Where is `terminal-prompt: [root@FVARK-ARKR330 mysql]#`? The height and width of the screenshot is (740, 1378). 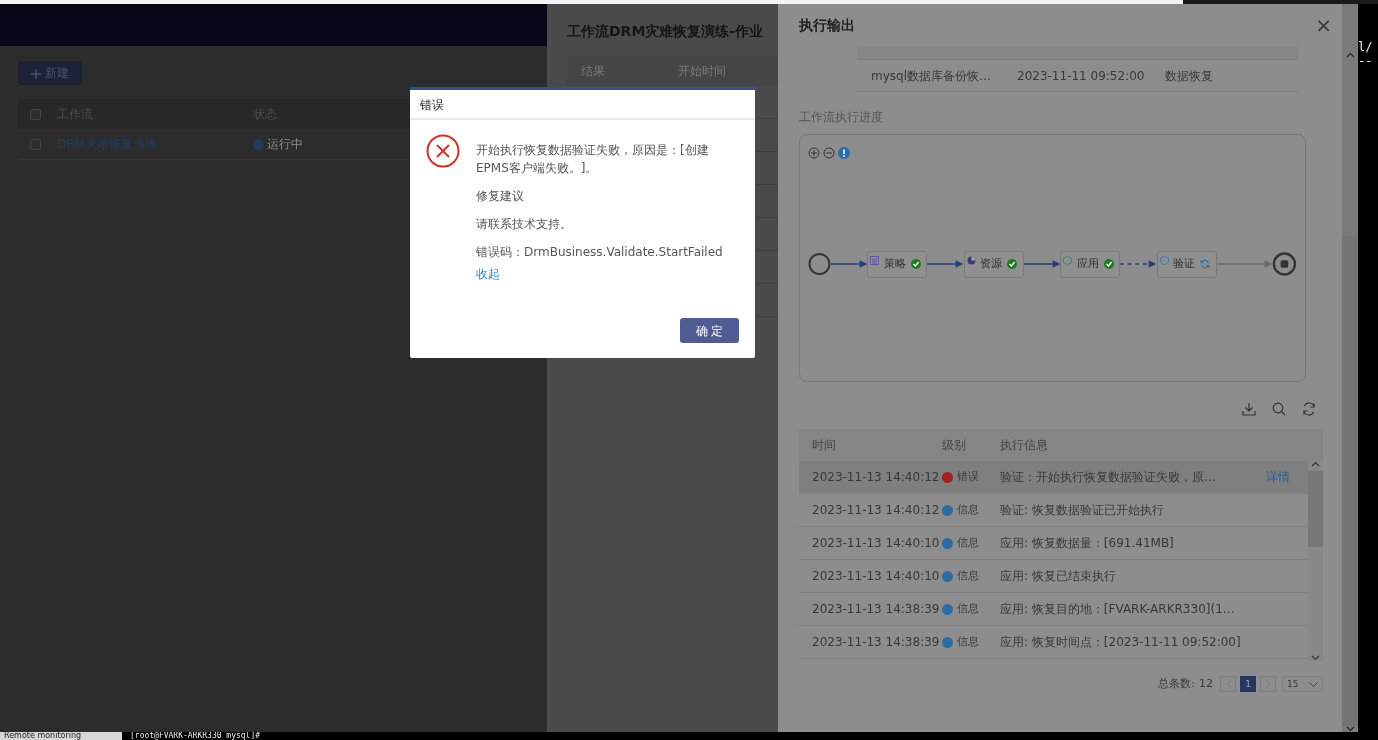 terminal-prompt: [root@FVARK-ARKR330 mysql]# is located at coordinates (195, 736).